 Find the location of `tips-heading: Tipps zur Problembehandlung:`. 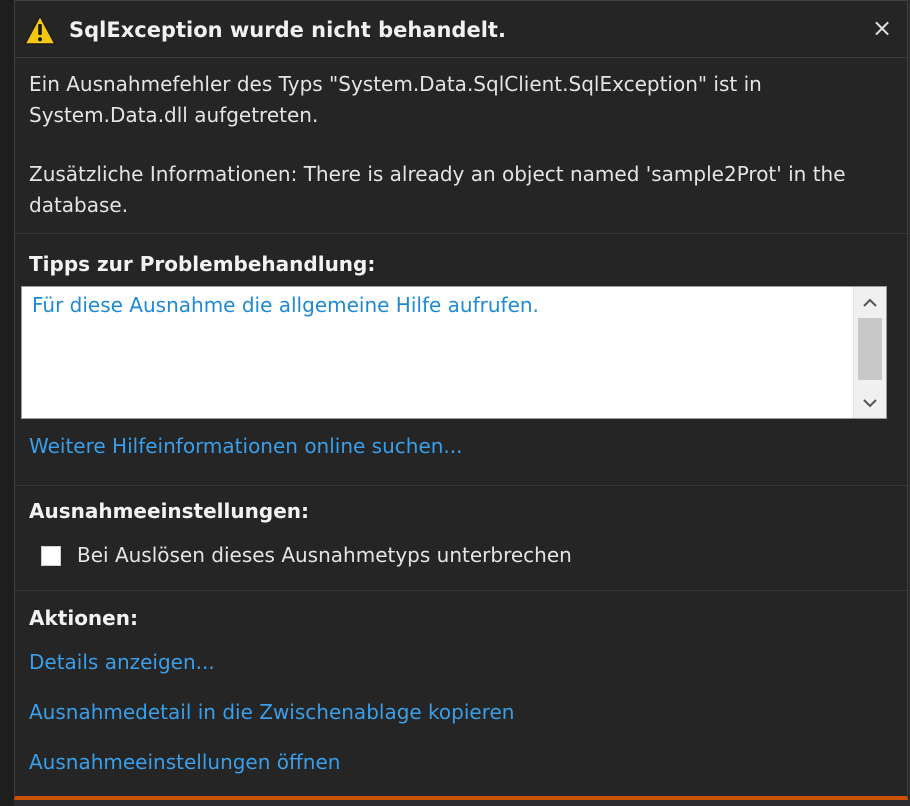

tips-heading: Tipps zur Problembehandlung: is located at coordinates (202, 264).